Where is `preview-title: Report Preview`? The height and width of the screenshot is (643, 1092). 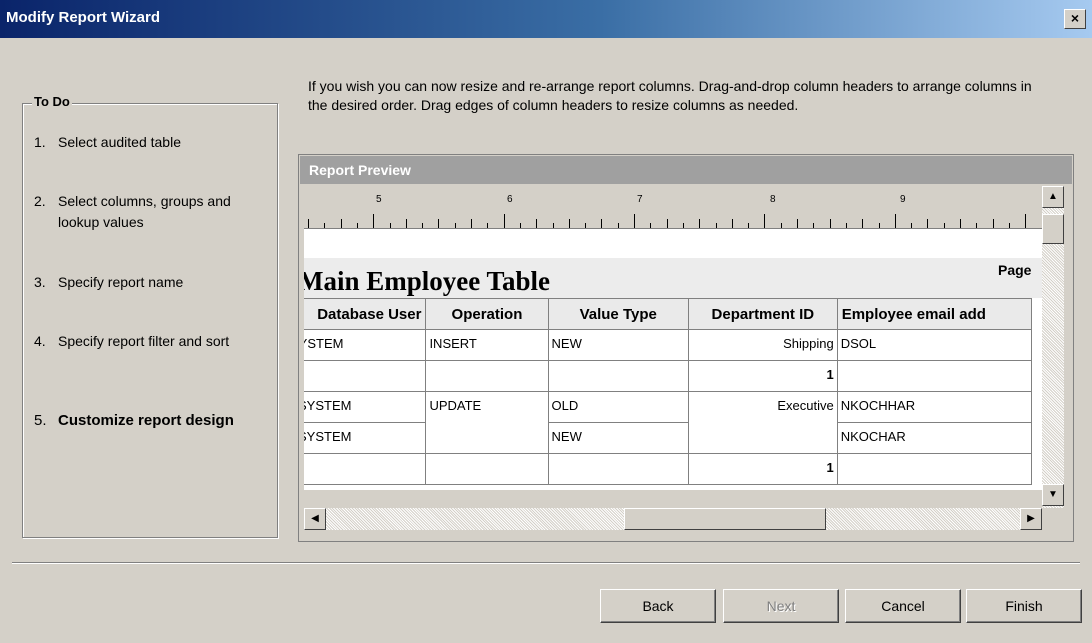 preview-title: Report Preview is located at coordinates (686, 170).